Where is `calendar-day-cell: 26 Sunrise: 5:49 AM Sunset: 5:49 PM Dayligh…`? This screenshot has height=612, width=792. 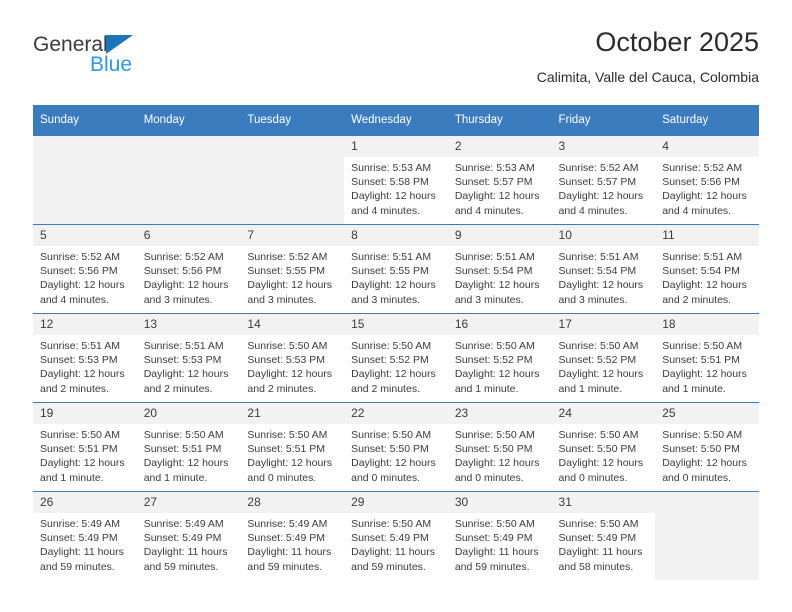
calendar-day-cell: 26 Sunrise: 5:49 AM Sunset: 5:49 PM Dayligh… is located at coordinates (85, 535).